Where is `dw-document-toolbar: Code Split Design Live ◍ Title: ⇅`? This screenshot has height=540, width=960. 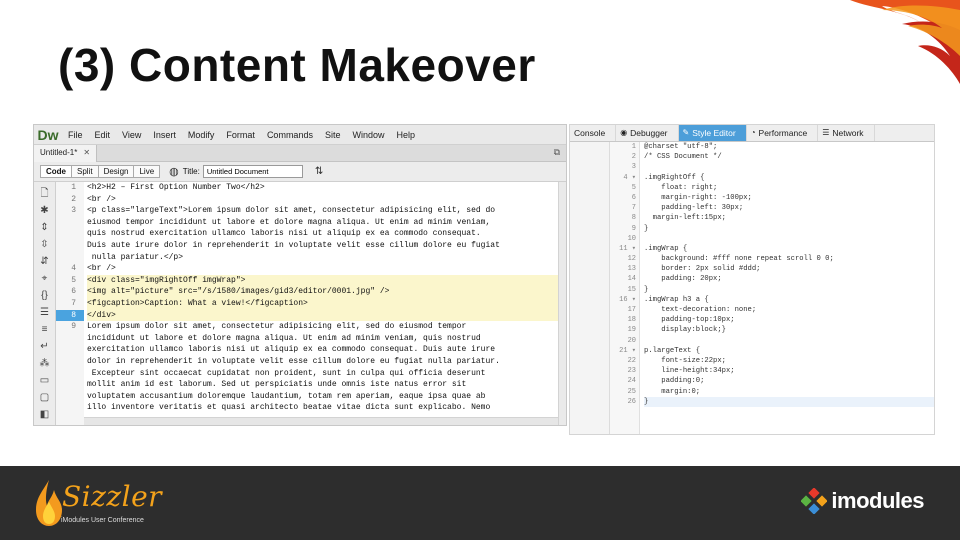
dw-document-toolbar: Code Split Design Live ◍ Title: ⇅ is located at coordinates (300, 172).